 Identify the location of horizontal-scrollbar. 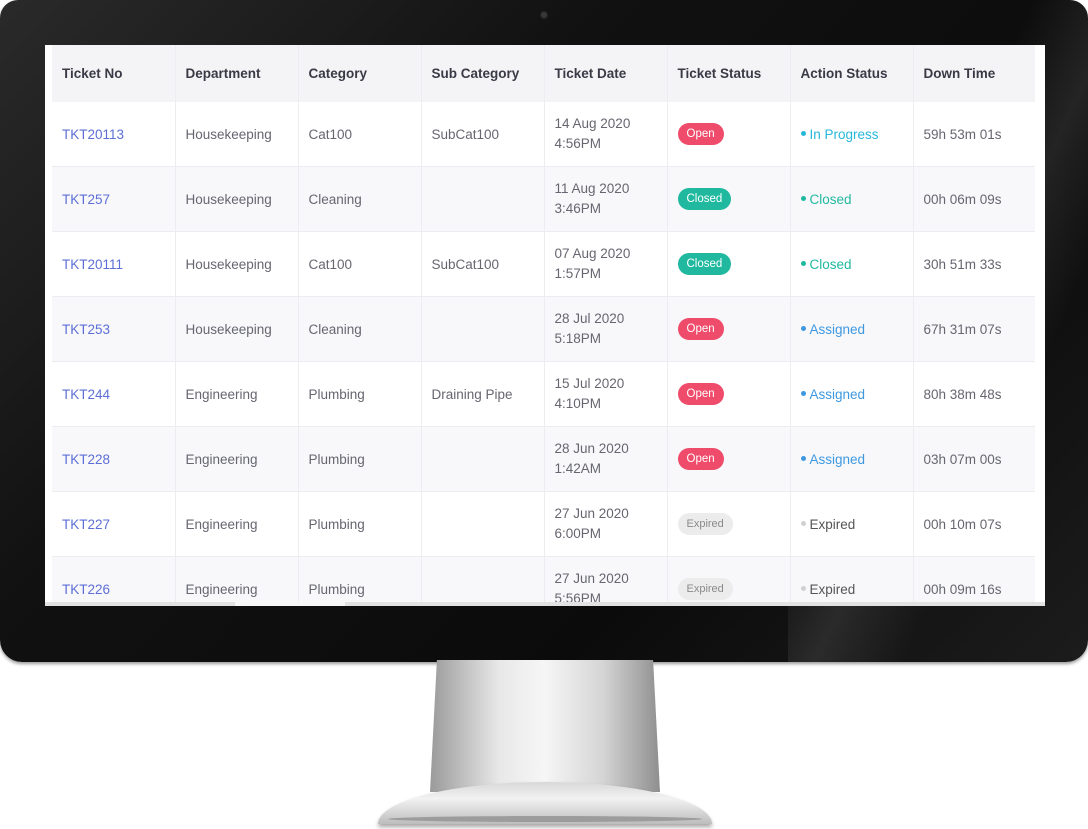
(545, 604).